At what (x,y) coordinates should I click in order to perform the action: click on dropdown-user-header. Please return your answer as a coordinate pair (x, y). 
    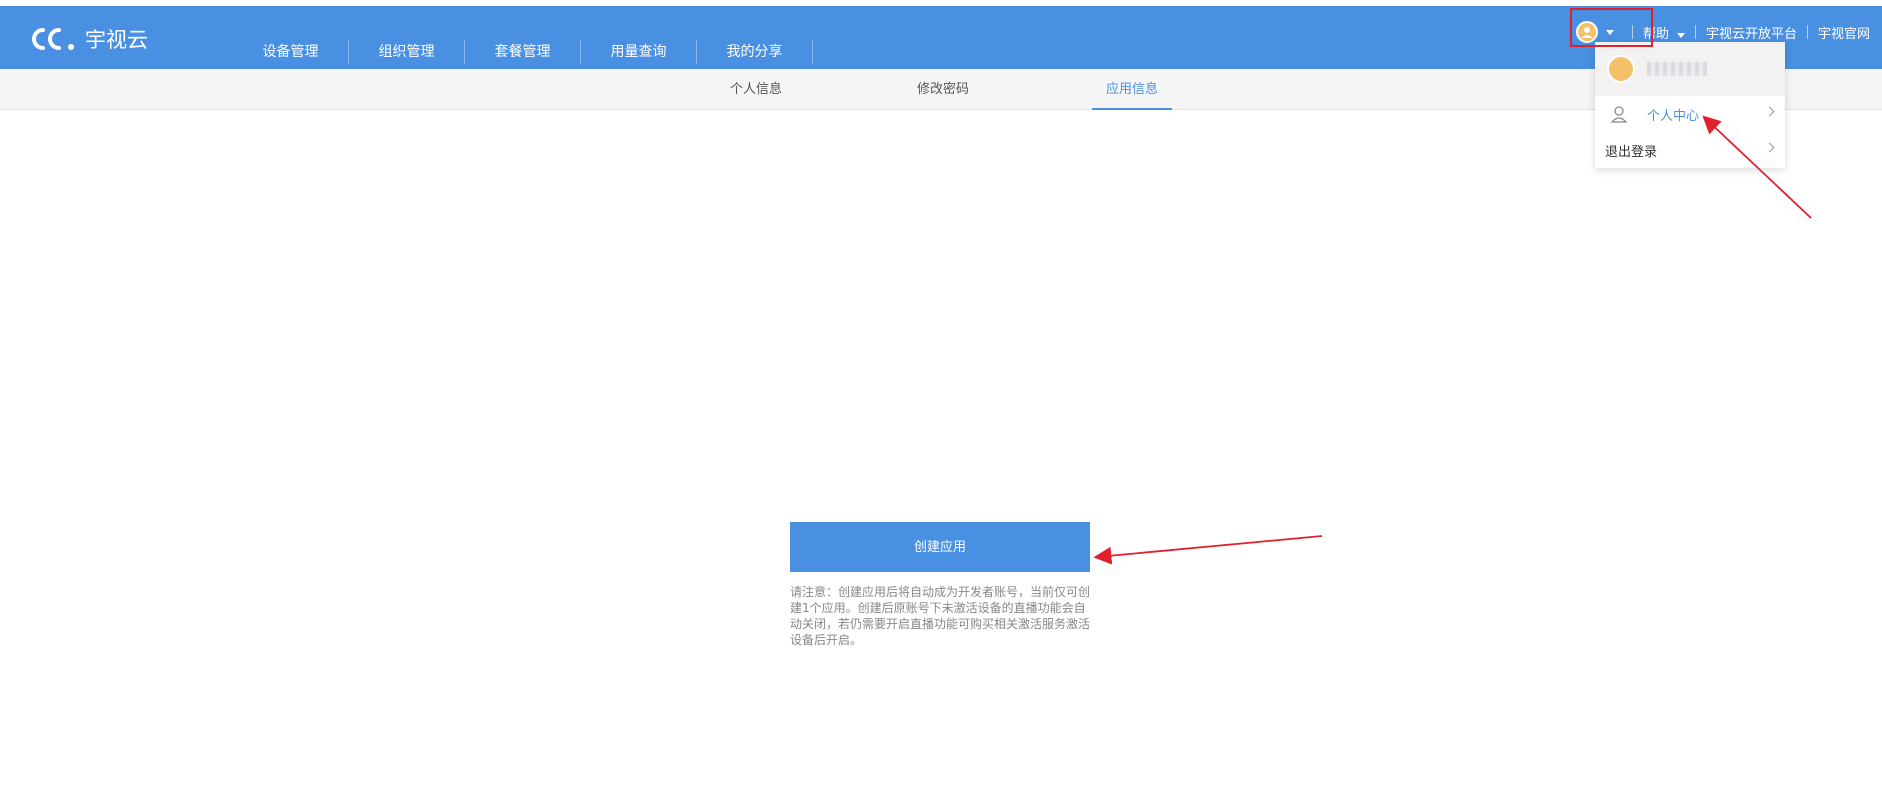
    Looking at the image, I should click on (1690, 69).